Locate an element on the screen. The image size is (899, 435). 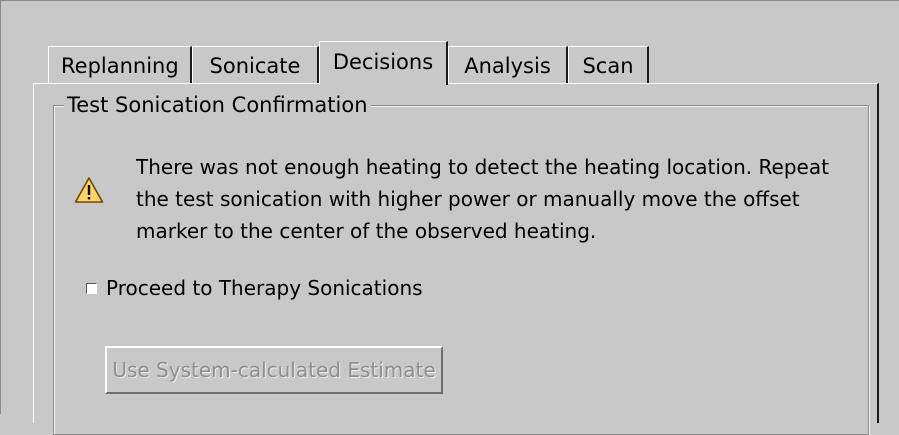
proceed-to-therapy-checkbox-row: Proceed to Therapy Sonications is located at coordinates (254, 288).